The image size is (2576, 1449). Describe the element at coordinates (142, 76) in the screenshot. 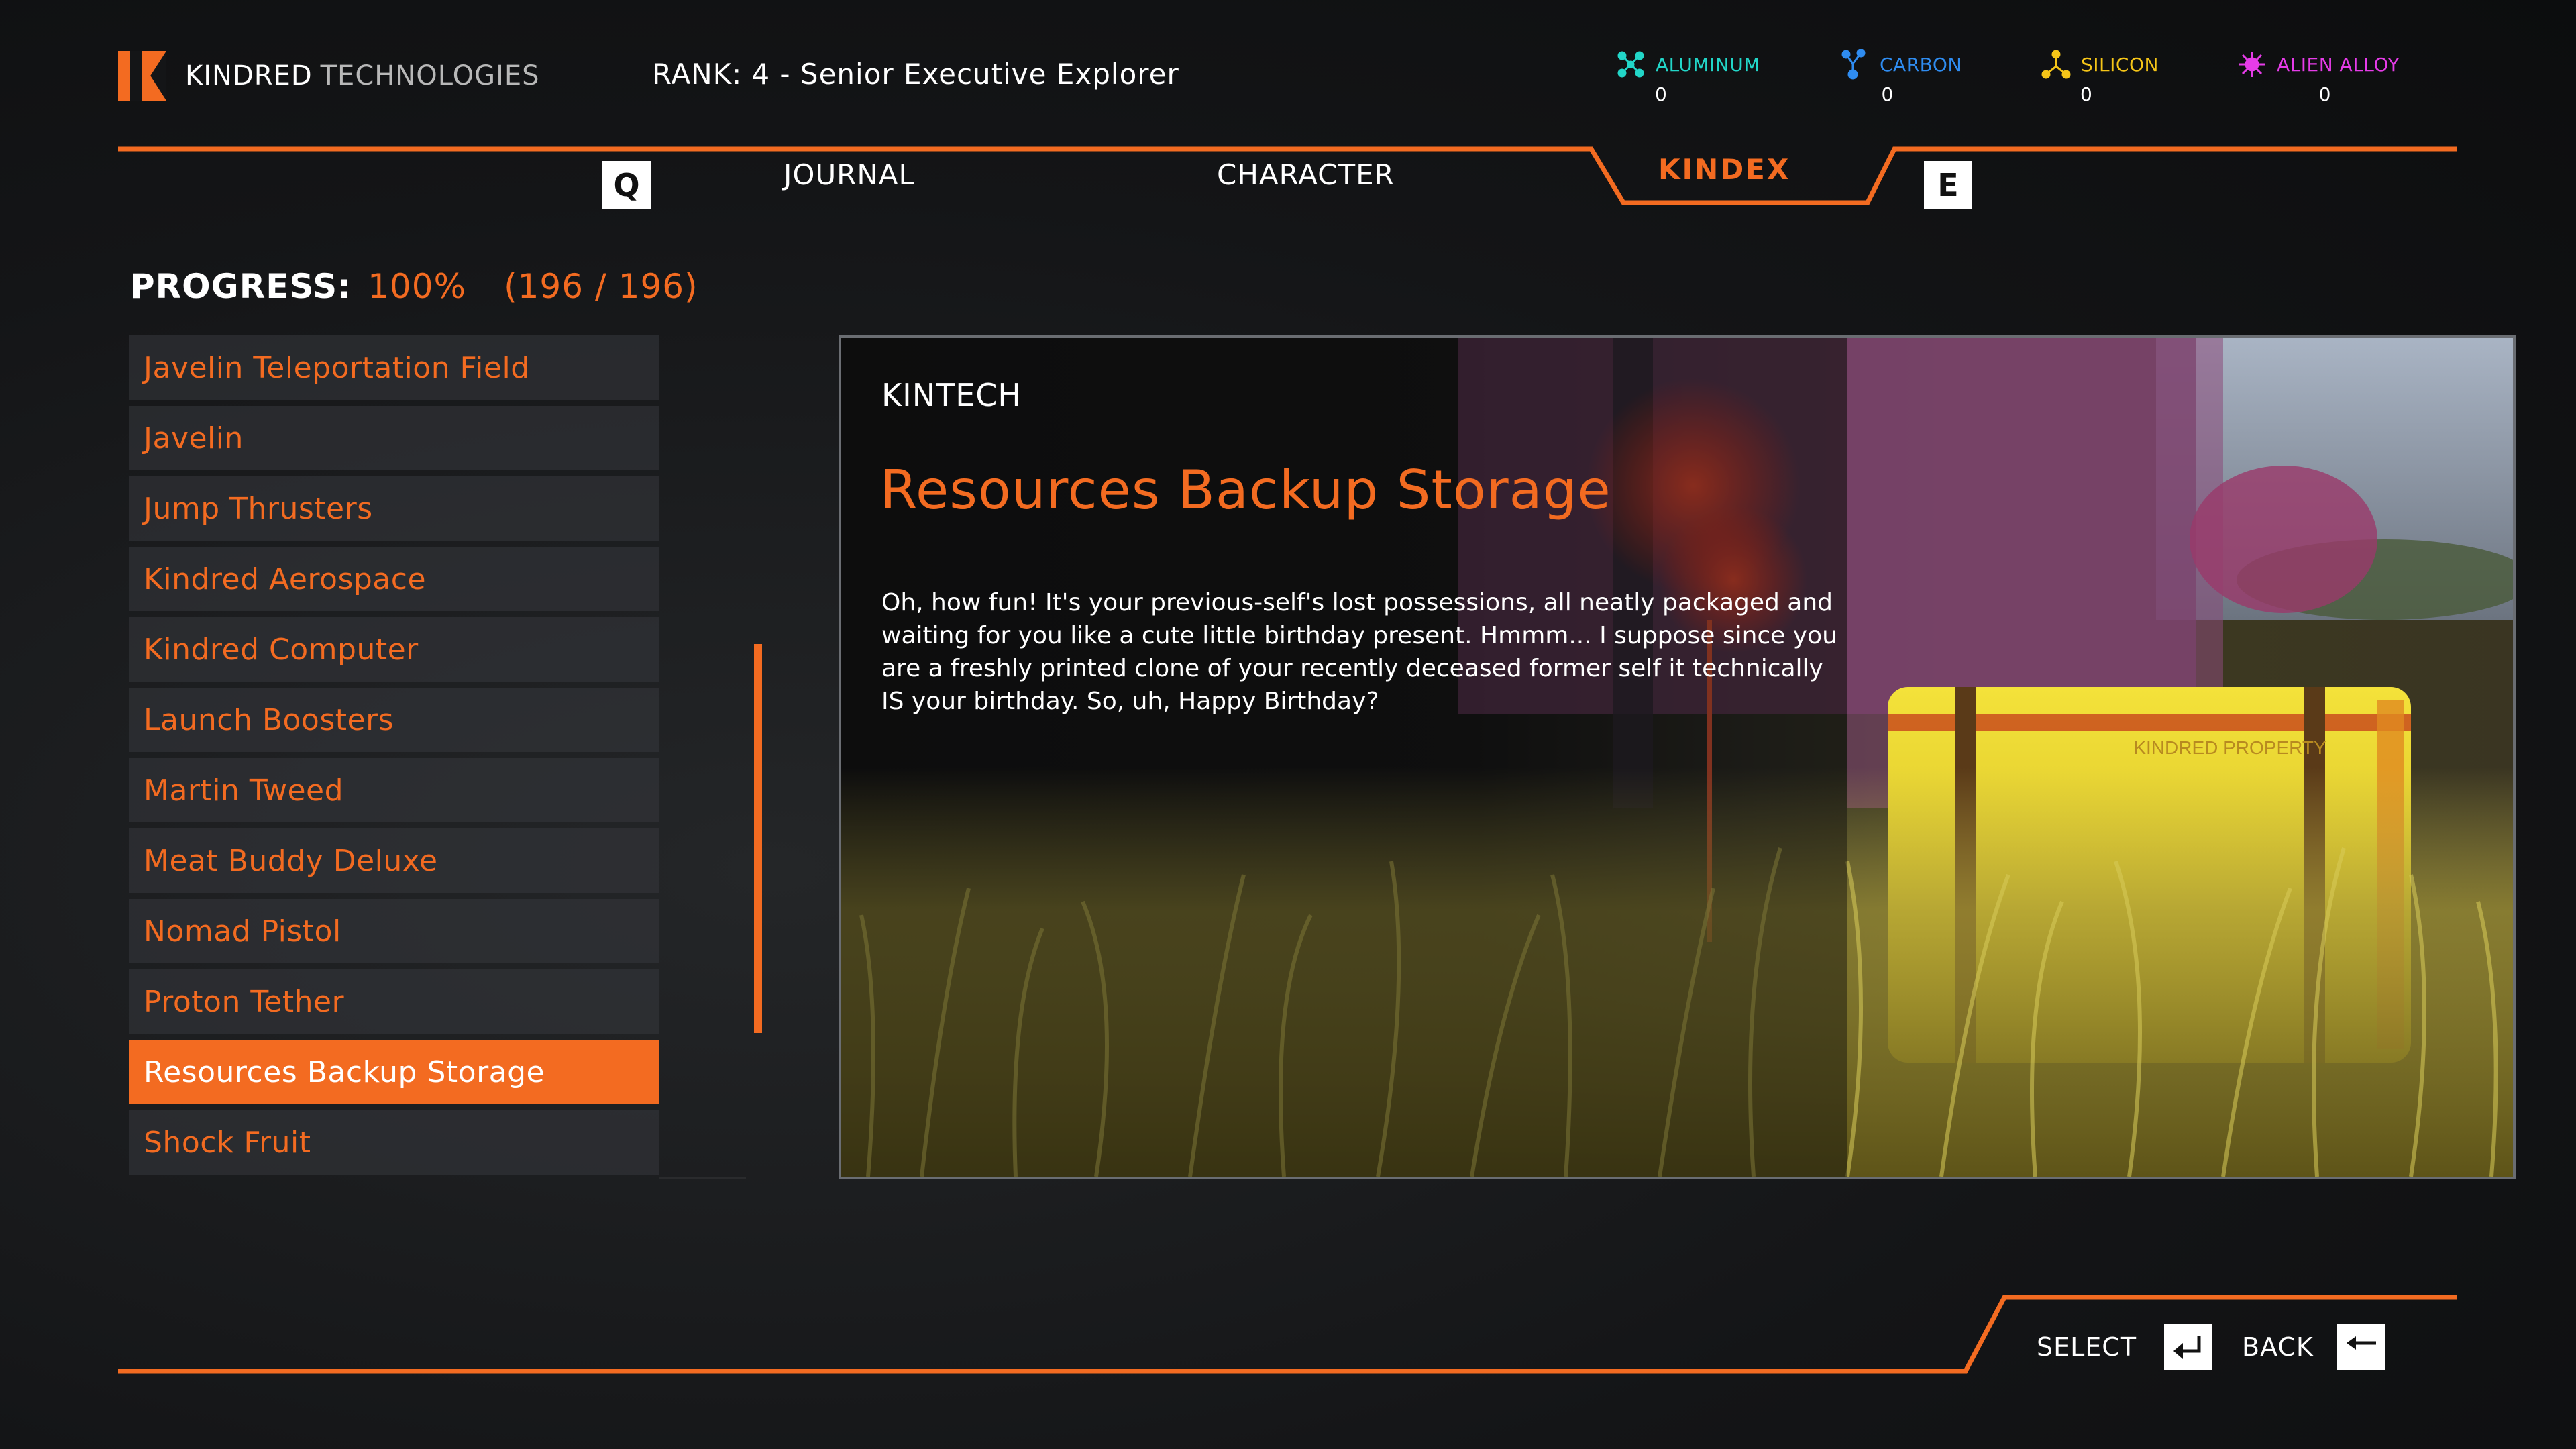

I see `kindred-logo-icon` at that location.